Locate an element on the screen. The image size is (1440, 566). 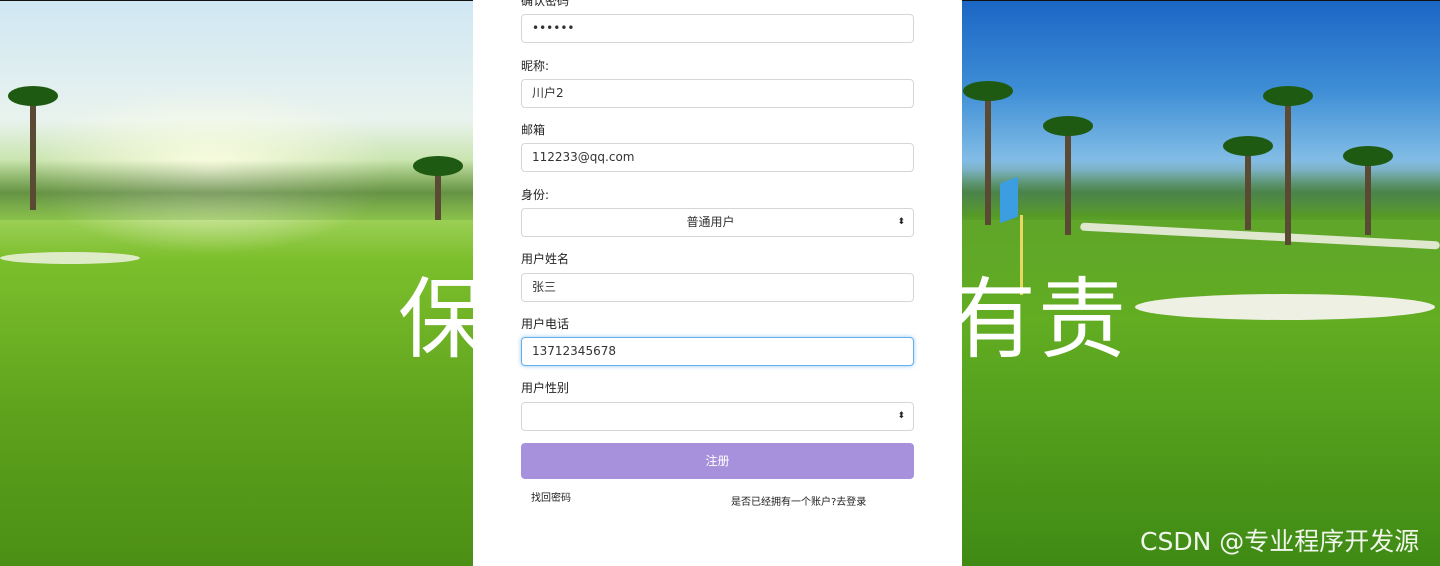
nickname-label: 昵称: is located at coordinates (535, 66).